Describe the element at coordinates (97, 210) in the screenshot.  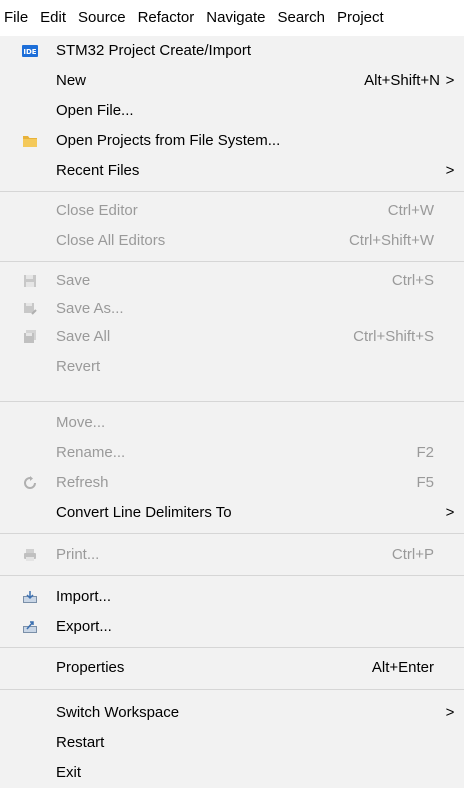
I see `menu-item-label: Close Editor` at that location.